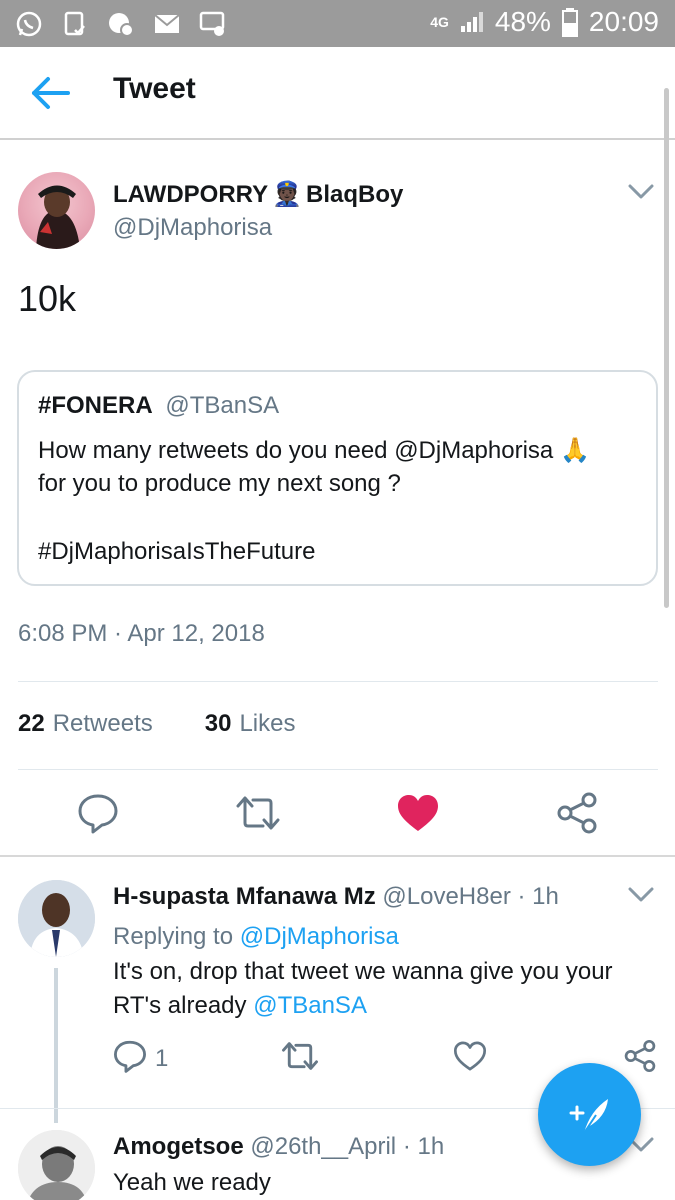 Image resolution: width=675 pixels, height=1200 pixels. What do you see at coordinates (219, 483) in the screenshot?
I see `quoted-text-line-2: for you to produce my next song ?` at bounding box center [219, 483].